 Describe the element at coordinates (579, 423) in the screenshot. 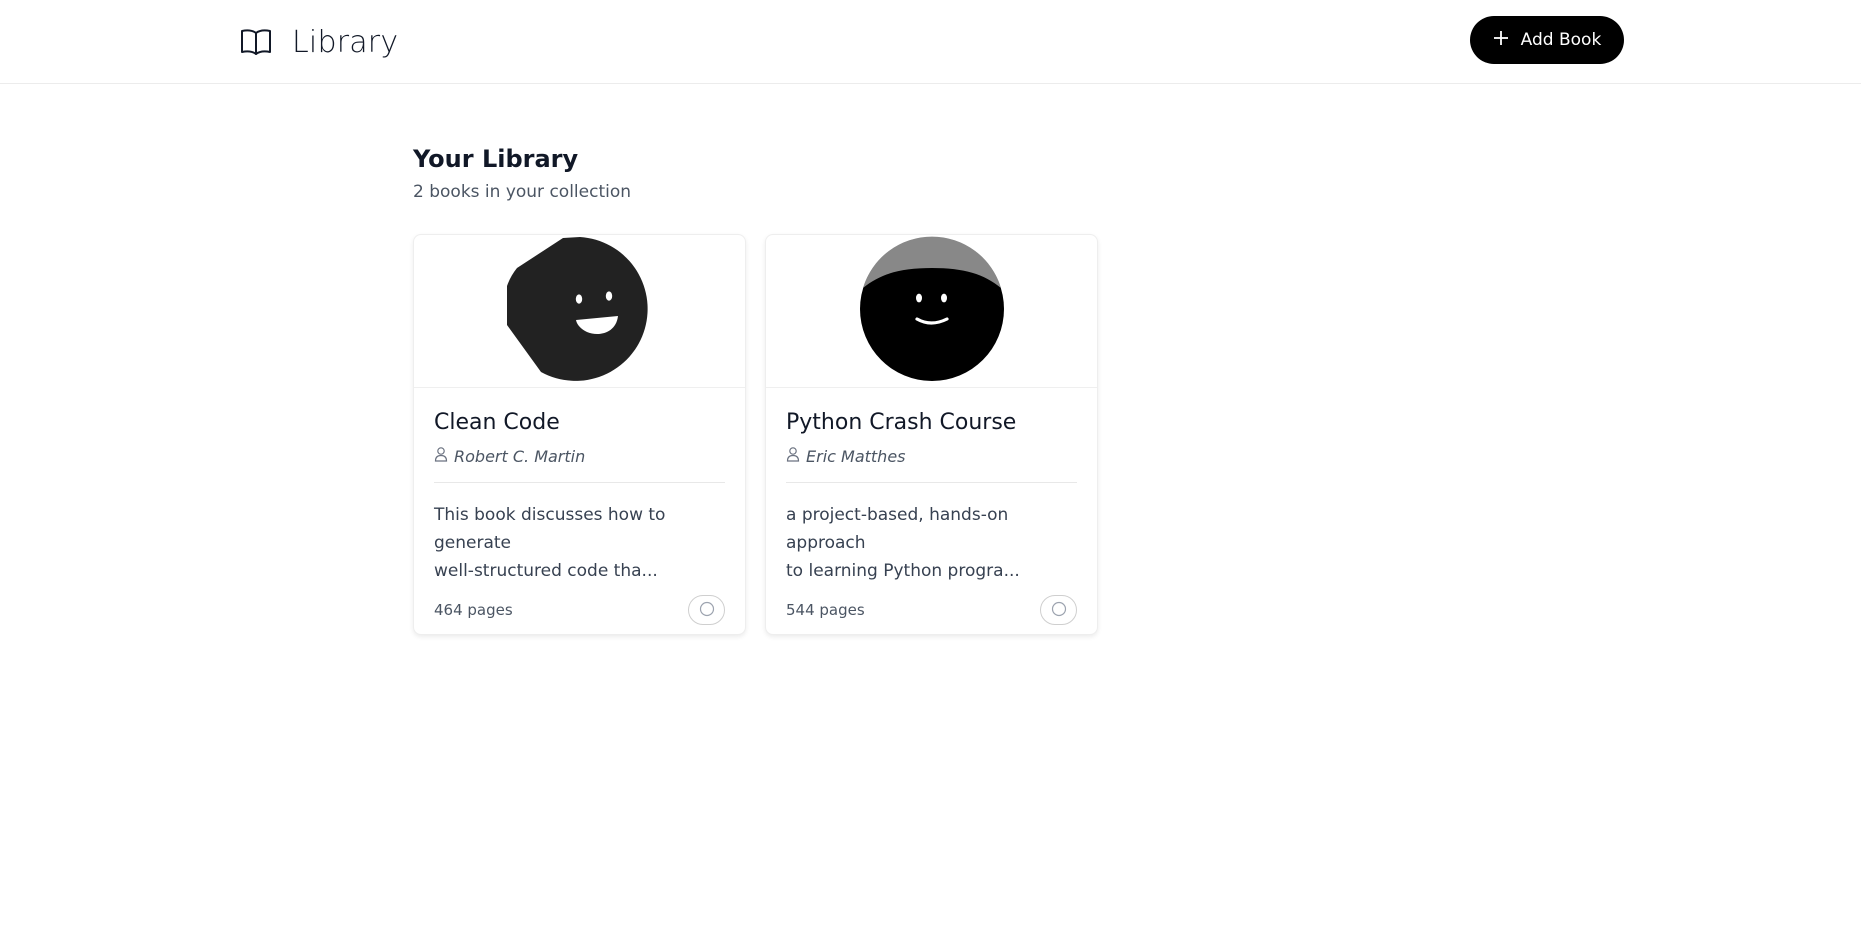

I see `book-title: Clean Code` at that location.